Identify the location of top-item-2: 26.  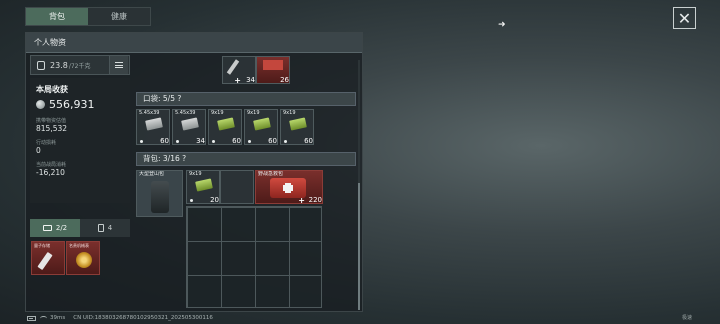
(274, 71).